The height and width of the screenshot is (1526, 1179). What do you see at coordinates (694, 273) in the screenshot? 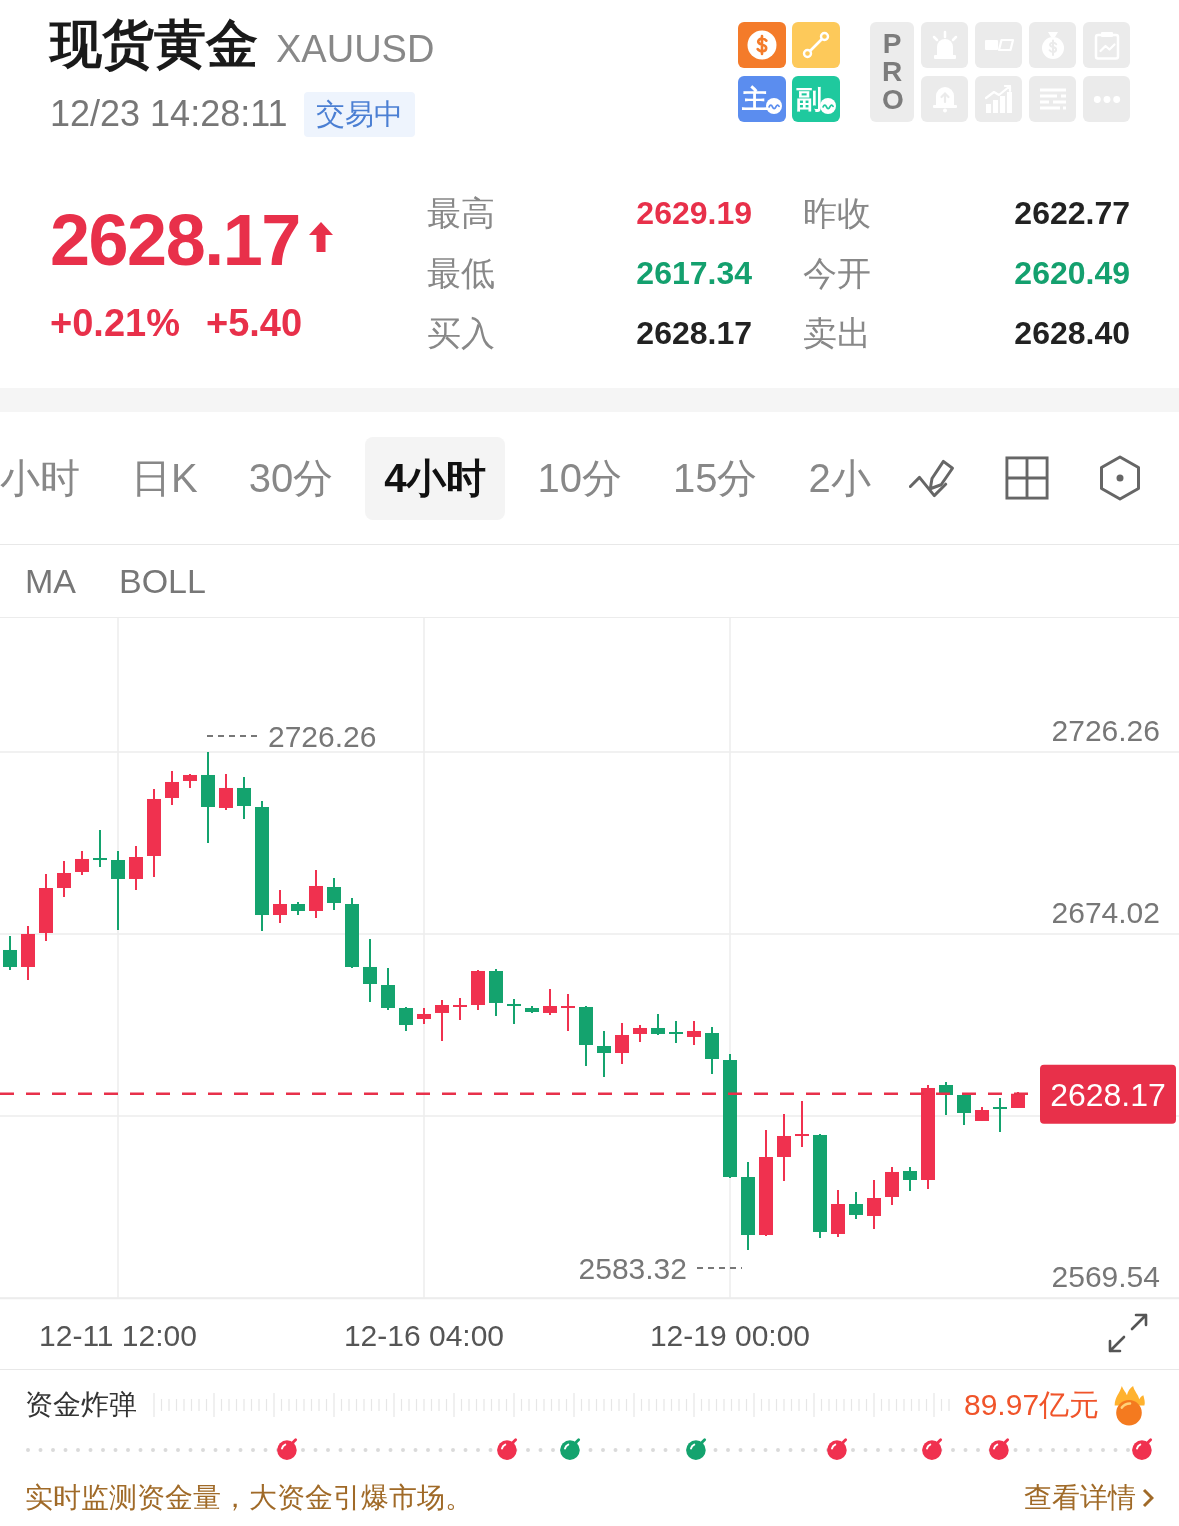
I see `stat-value: 2617.34` at bounding box center [694, 273].